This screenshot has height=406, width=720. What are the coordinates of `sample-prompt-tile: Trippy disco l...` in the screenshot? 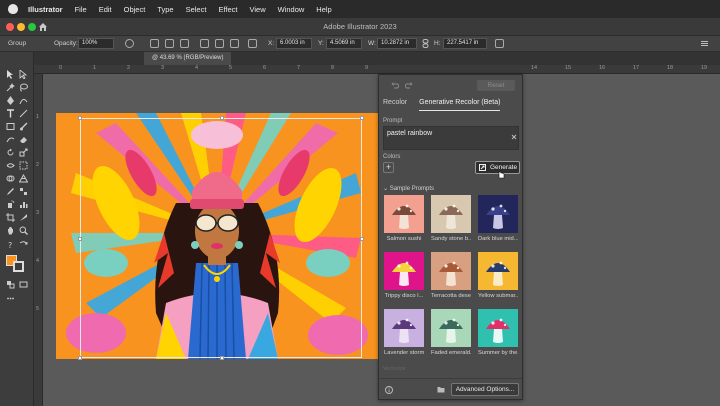 It's located at (404, 275).